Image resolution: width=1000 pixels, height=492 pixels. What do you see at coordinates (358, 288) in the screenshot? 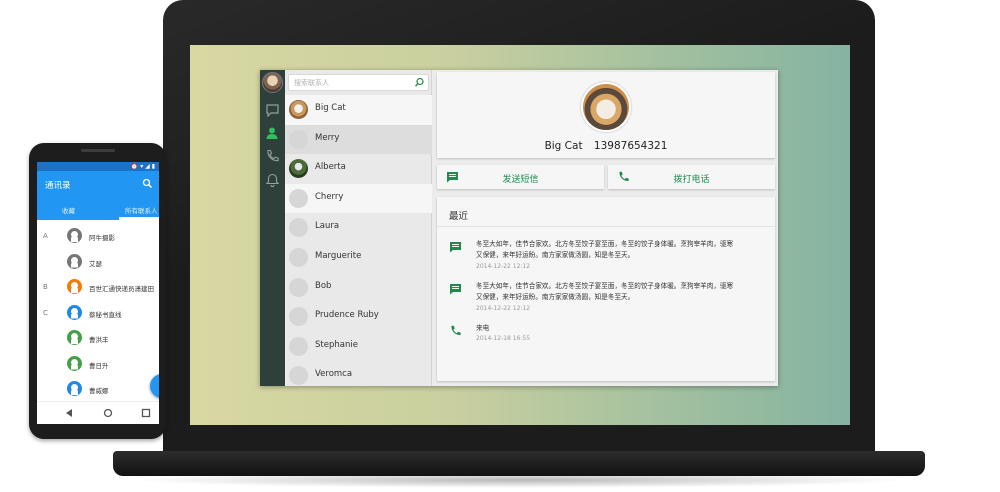
I see `contact-row: Bob` at bounding box center [358, 288].